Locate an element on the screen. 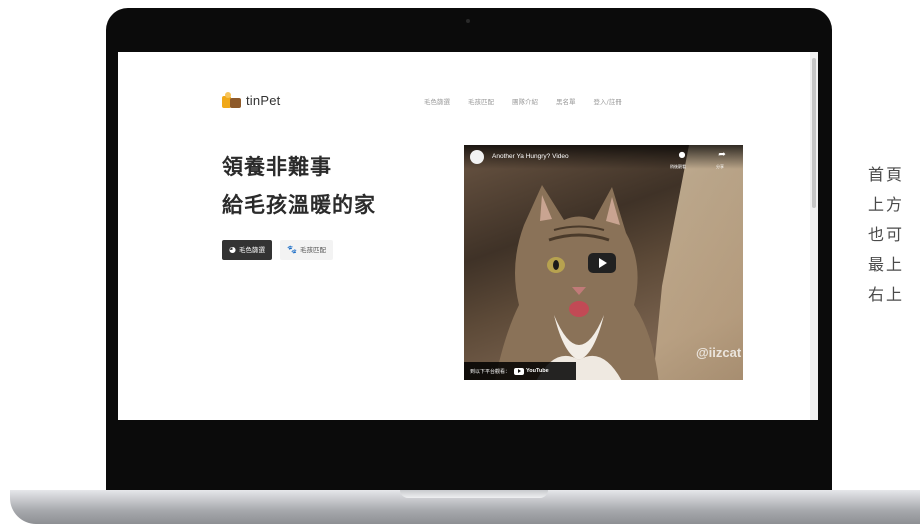 Image resolution: width=920 pixels, height=524 pixels. watch-on-youtube-bar: 到以下平台觀看： YouTube is located at coordinates (520, 371).